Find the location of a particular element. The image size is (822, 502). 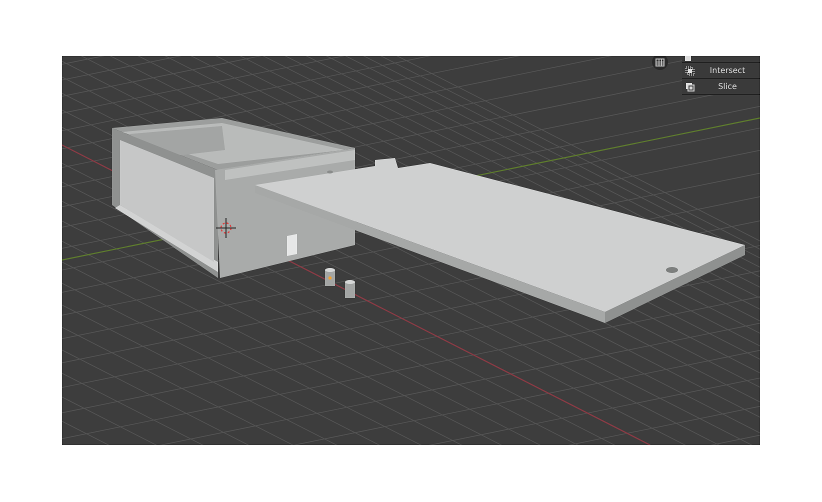

menu-item: Intersect is located at coordinates (721, 71).